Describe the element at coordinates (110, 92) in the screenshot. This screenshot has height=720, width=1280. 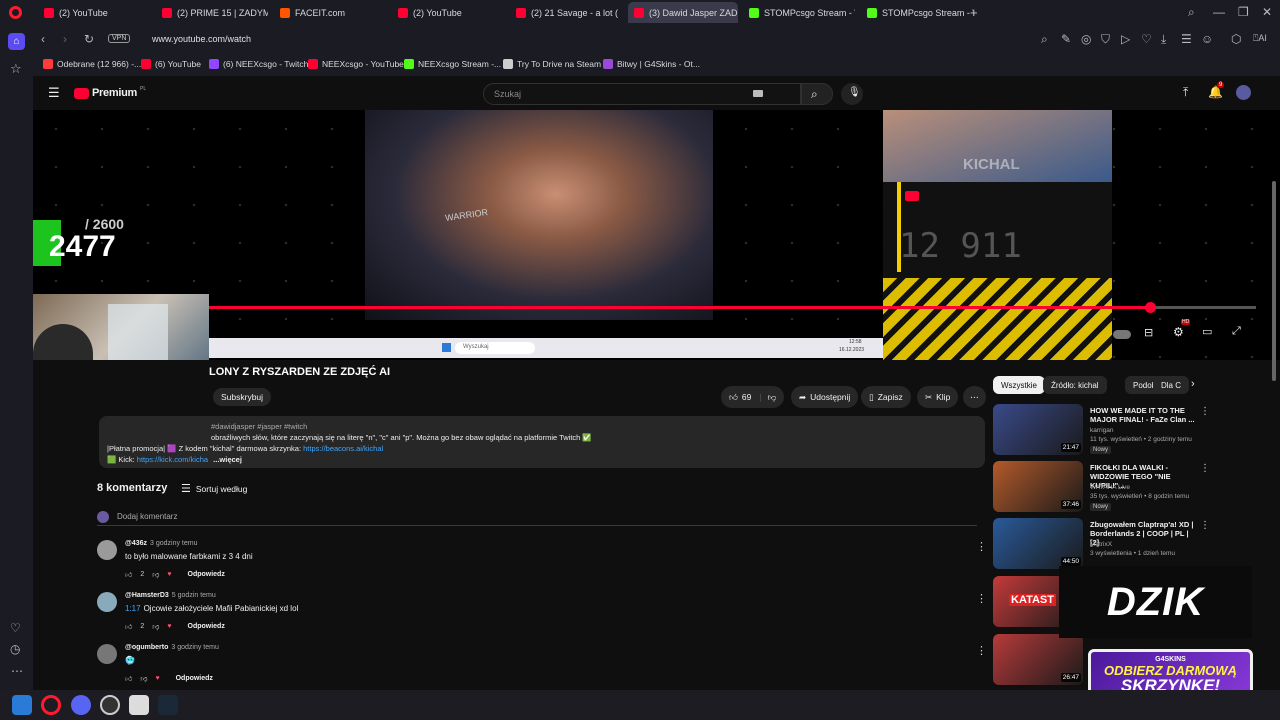
I see `youtube-logo: Premium PL` at that location.